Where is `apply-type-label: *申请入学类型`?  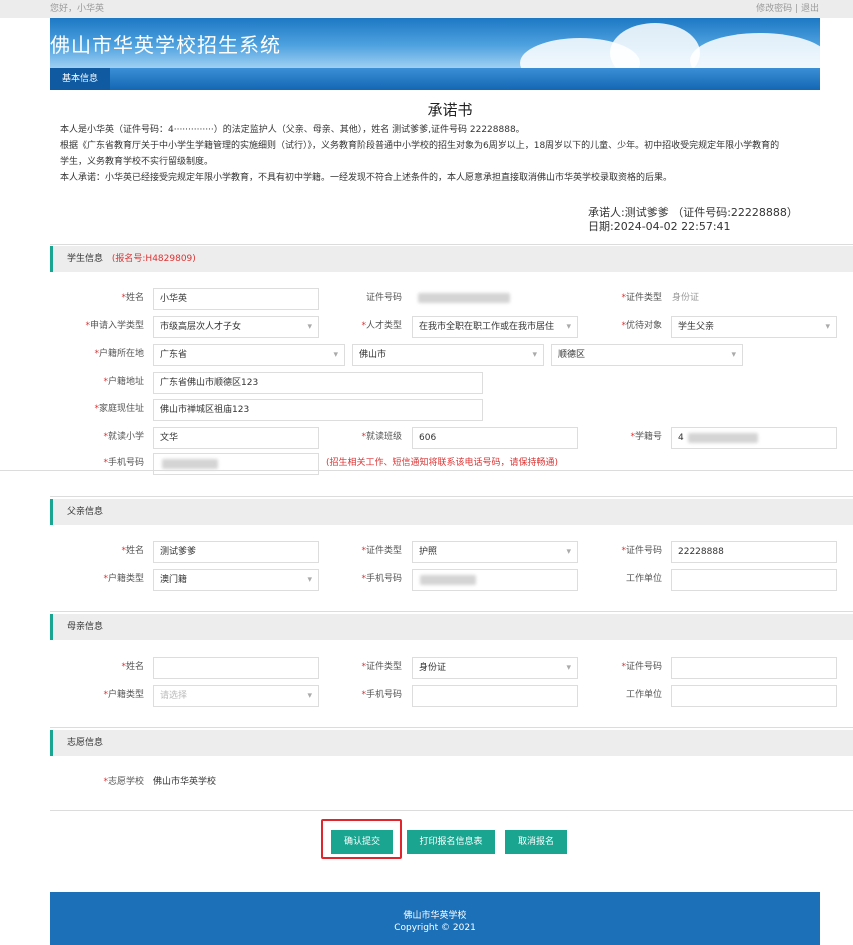 apply-type-label: *申请入学类型 is located at coordinates (114, 326).